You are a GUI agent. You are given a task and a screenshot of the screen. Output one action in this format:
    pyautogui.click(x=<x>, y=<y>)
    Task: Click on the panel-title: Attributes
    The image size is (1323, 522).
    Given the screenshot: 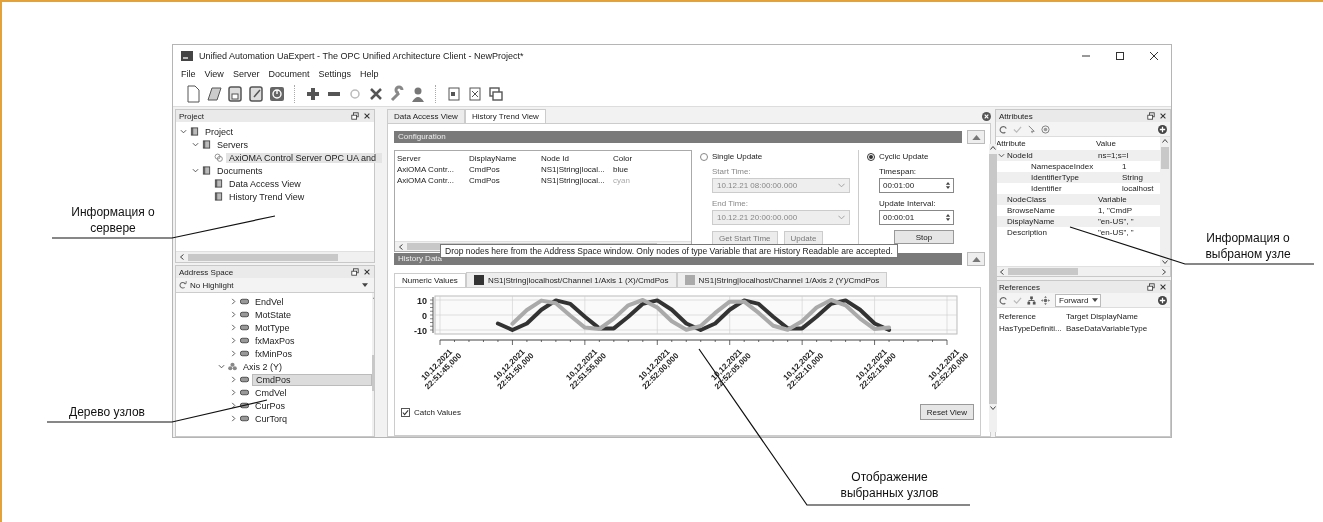 What is the action you would take?
    pyautogui.click(x=1016, y=116)
    